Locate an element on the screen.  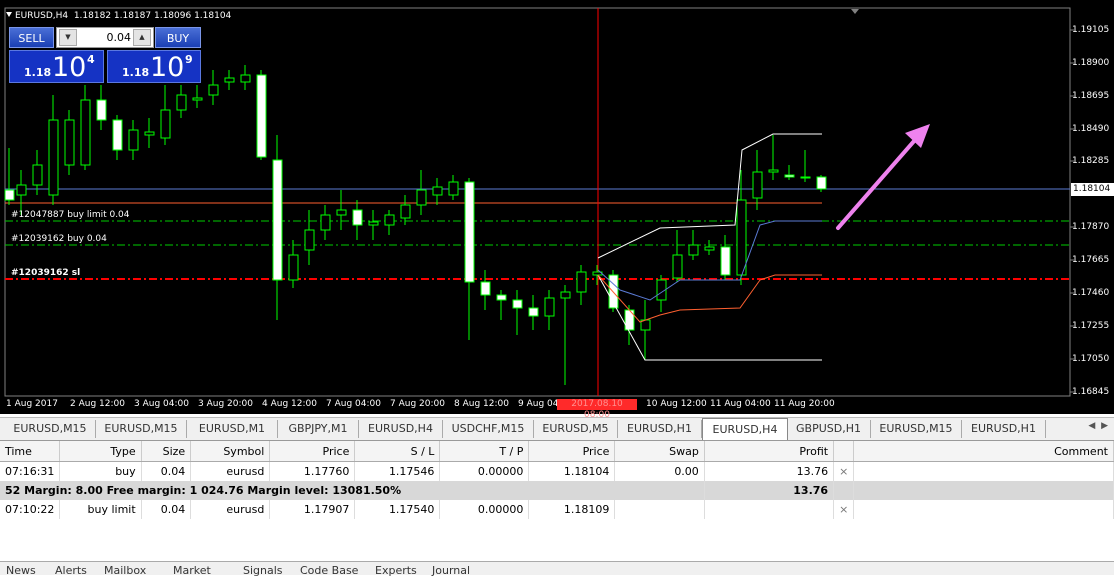
col-current-price-header: Price is located at coordinates (572, 451).